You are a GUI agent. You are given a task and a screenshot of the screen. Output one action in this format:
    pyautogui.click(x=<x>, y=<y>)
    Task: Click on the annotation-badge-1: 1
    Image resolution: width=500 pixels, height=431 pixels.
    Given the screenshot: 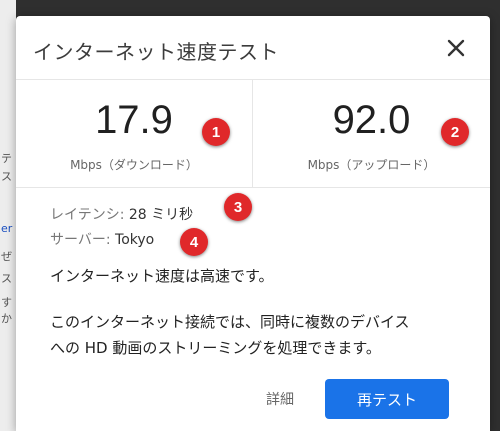 What is the action you would take?
    pyautogui.click(x=216, y=132)
    